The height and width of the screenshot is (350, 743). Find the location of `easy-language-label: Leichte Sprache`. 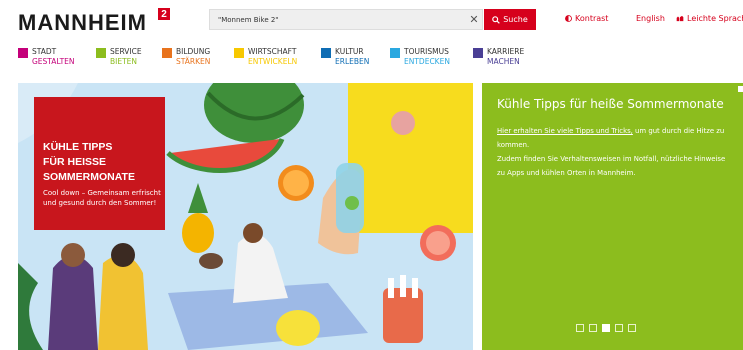

easy-language-label: Leichte Sprache is located at coordinates (715, 18).